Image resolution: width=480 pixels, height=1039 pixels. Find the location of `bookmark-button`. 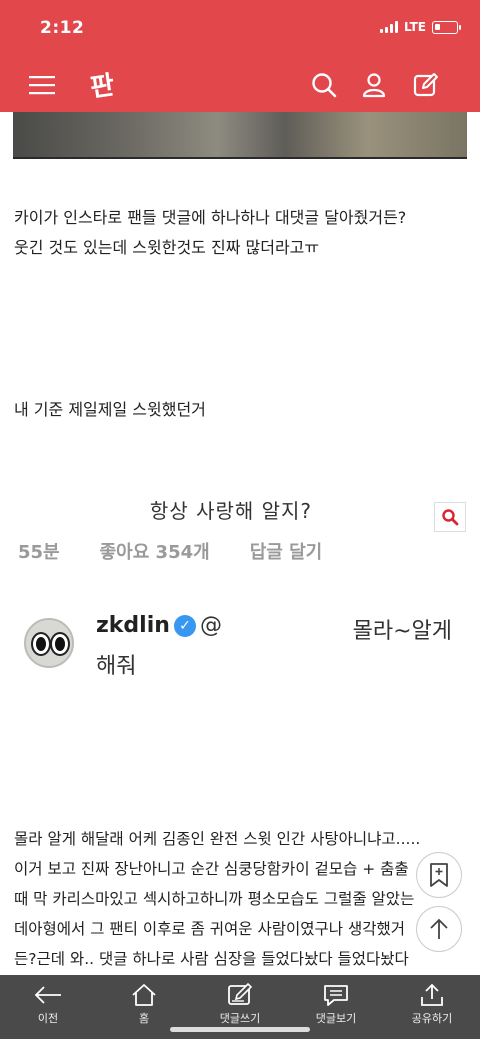

bookmark-button is located at coordinates (439, 875).